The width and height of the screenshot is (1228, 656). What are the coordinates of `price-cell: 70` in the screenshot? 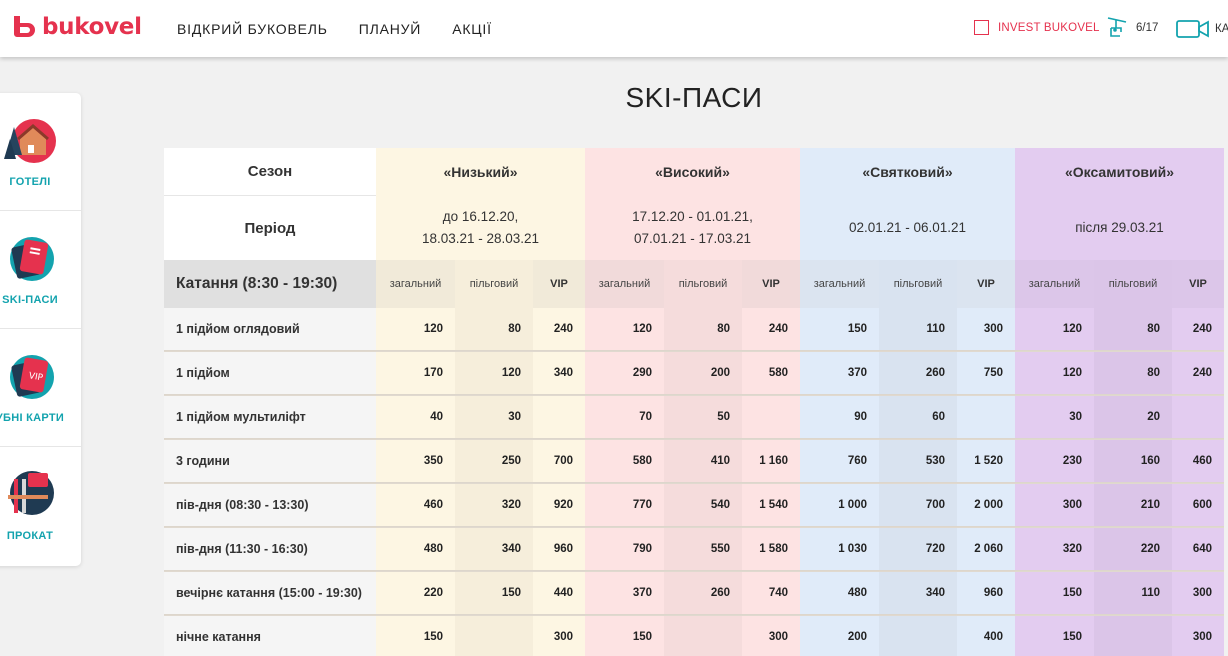 It's located at (624, 417).